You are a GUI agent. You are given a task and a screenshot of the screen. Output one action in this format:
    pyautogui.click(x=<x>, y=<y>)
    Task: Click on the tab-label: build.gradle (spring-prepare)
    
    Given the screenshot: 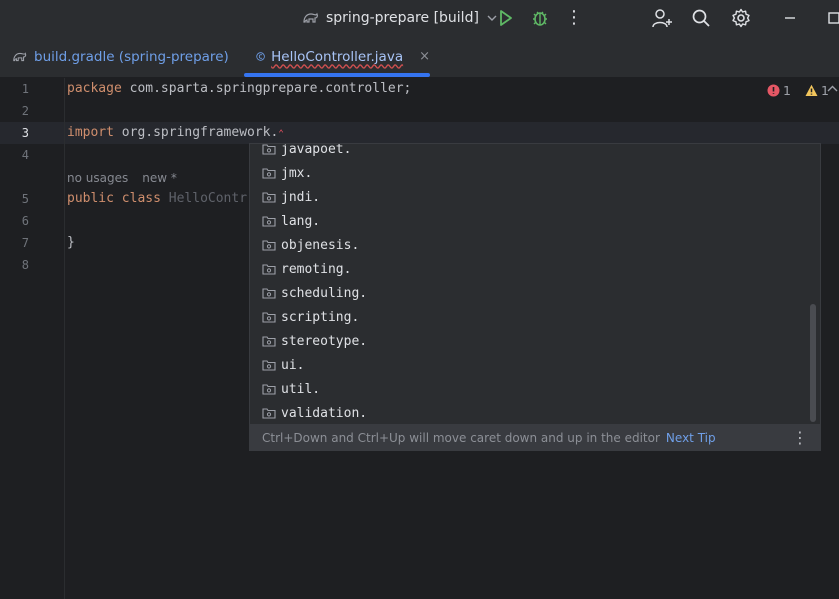 What is the action you would take?
    pyautogui.click(x=131, y=56)
    